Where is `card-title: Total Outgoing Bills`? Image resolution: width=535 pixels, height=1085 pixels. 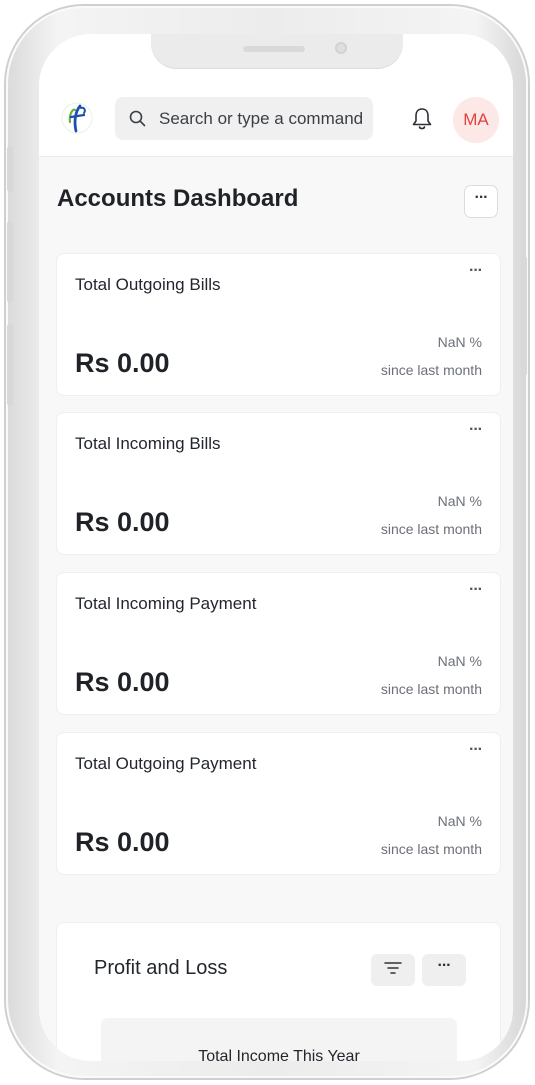 card-title: Total Outgoing Bills is located at coordinates (148, 284).